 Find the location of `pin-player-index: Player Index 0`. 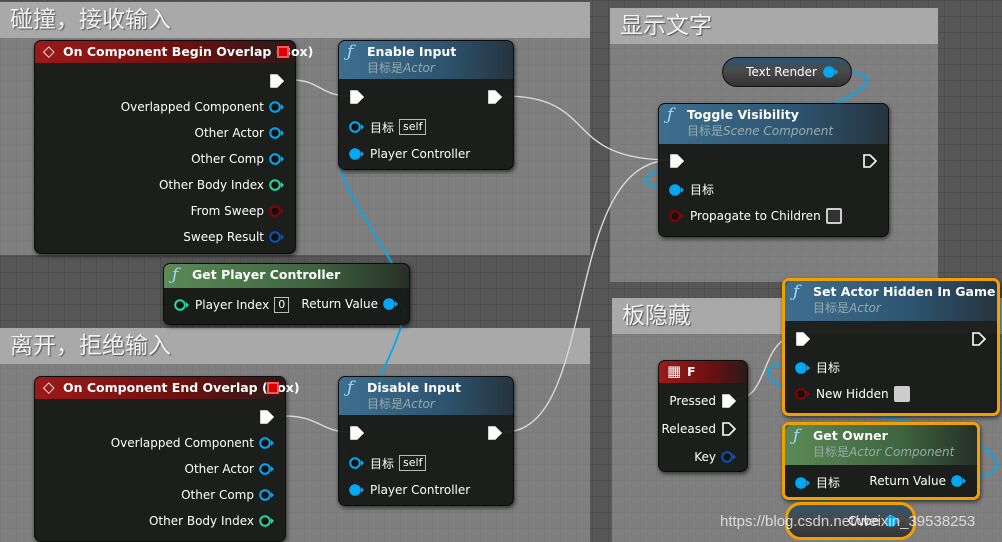

pin-player-index: Player Index 0 is located at coordinates (232, 305).